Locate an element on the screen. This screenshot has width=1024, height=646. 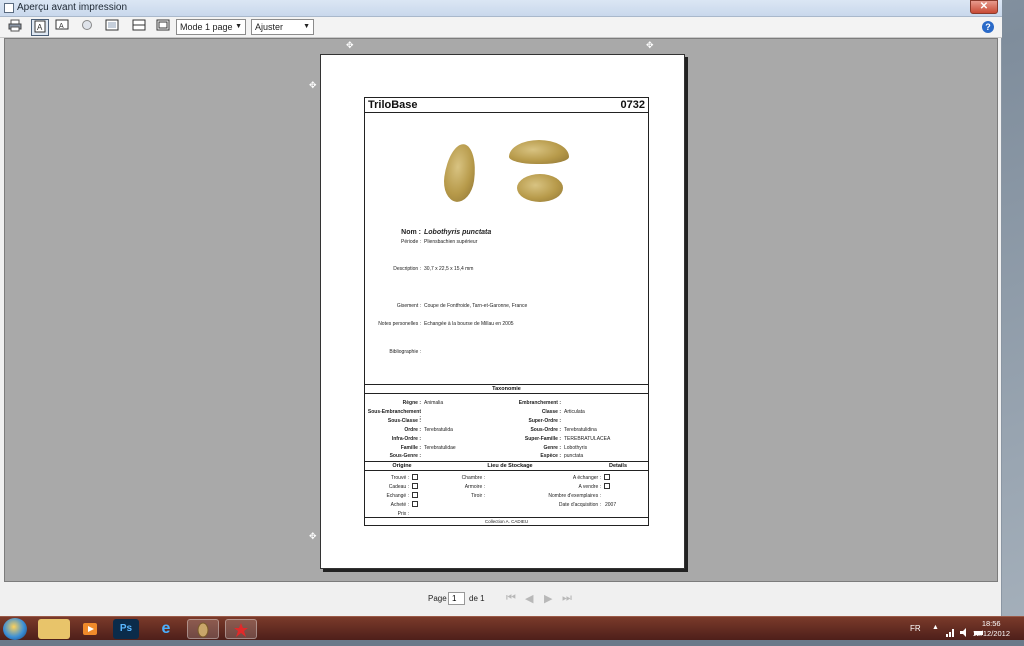
margin-handle-right-icon: ✥ is located at coordinates (650, 45).